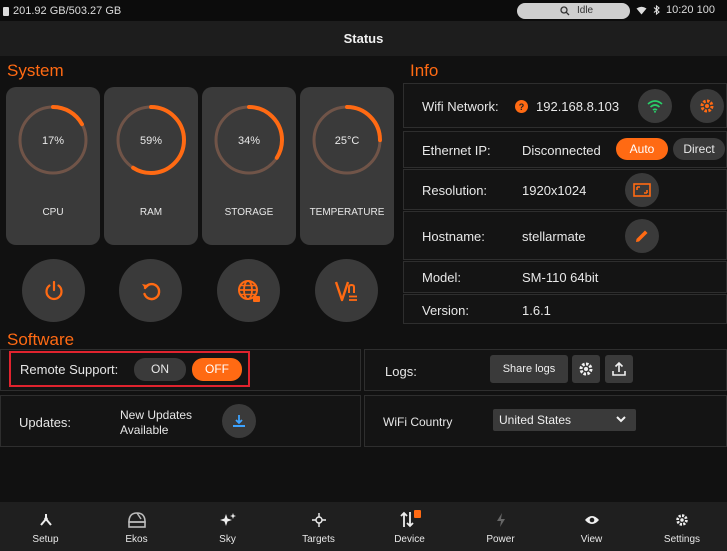 Image resolution: width=727 pixels, height=551 pixels. Describe the element at coordinates (346, 290) in the screenshot. I see `vnc-button` at that location.